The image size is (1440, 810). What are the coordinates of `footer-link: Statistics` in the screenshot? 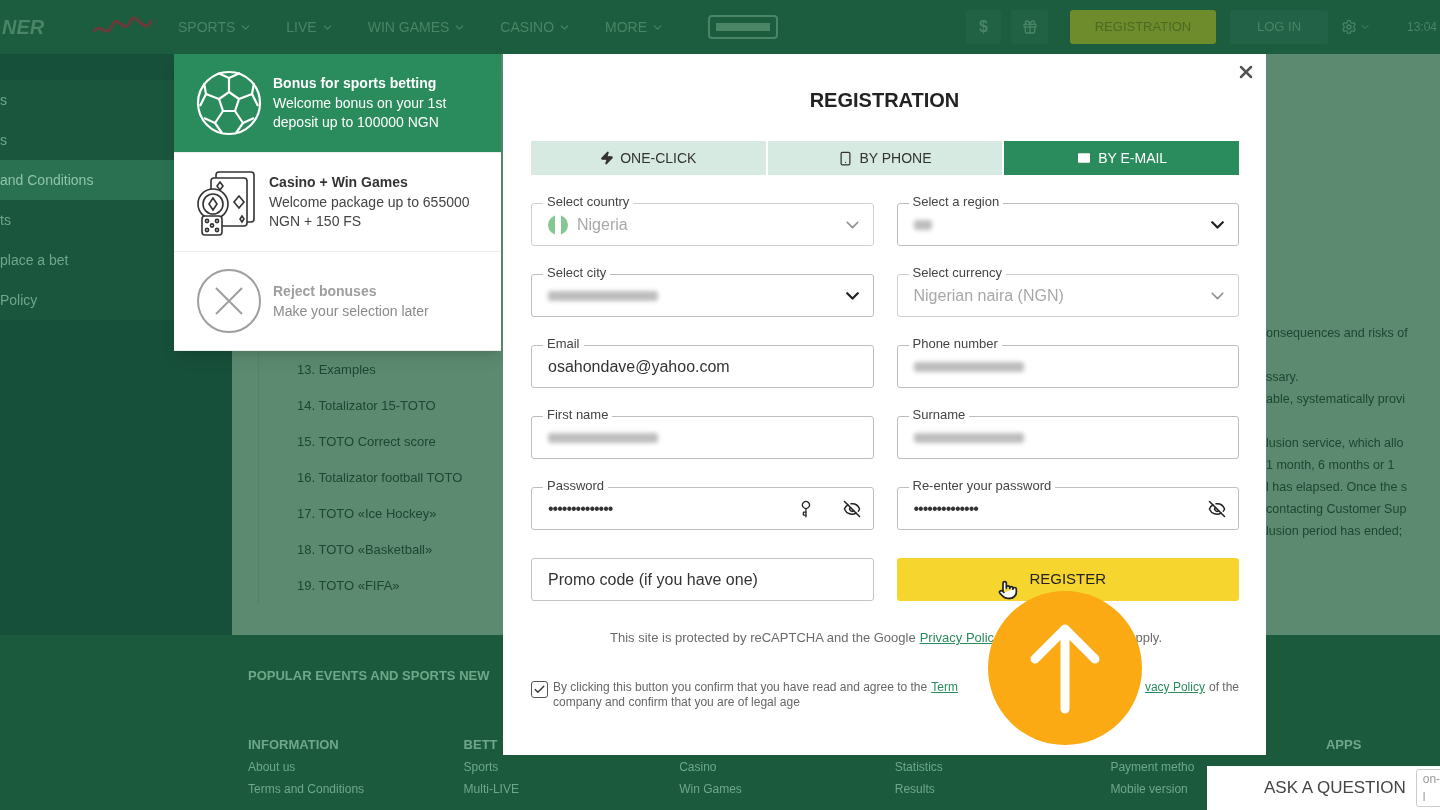 It's located at (918, 767).